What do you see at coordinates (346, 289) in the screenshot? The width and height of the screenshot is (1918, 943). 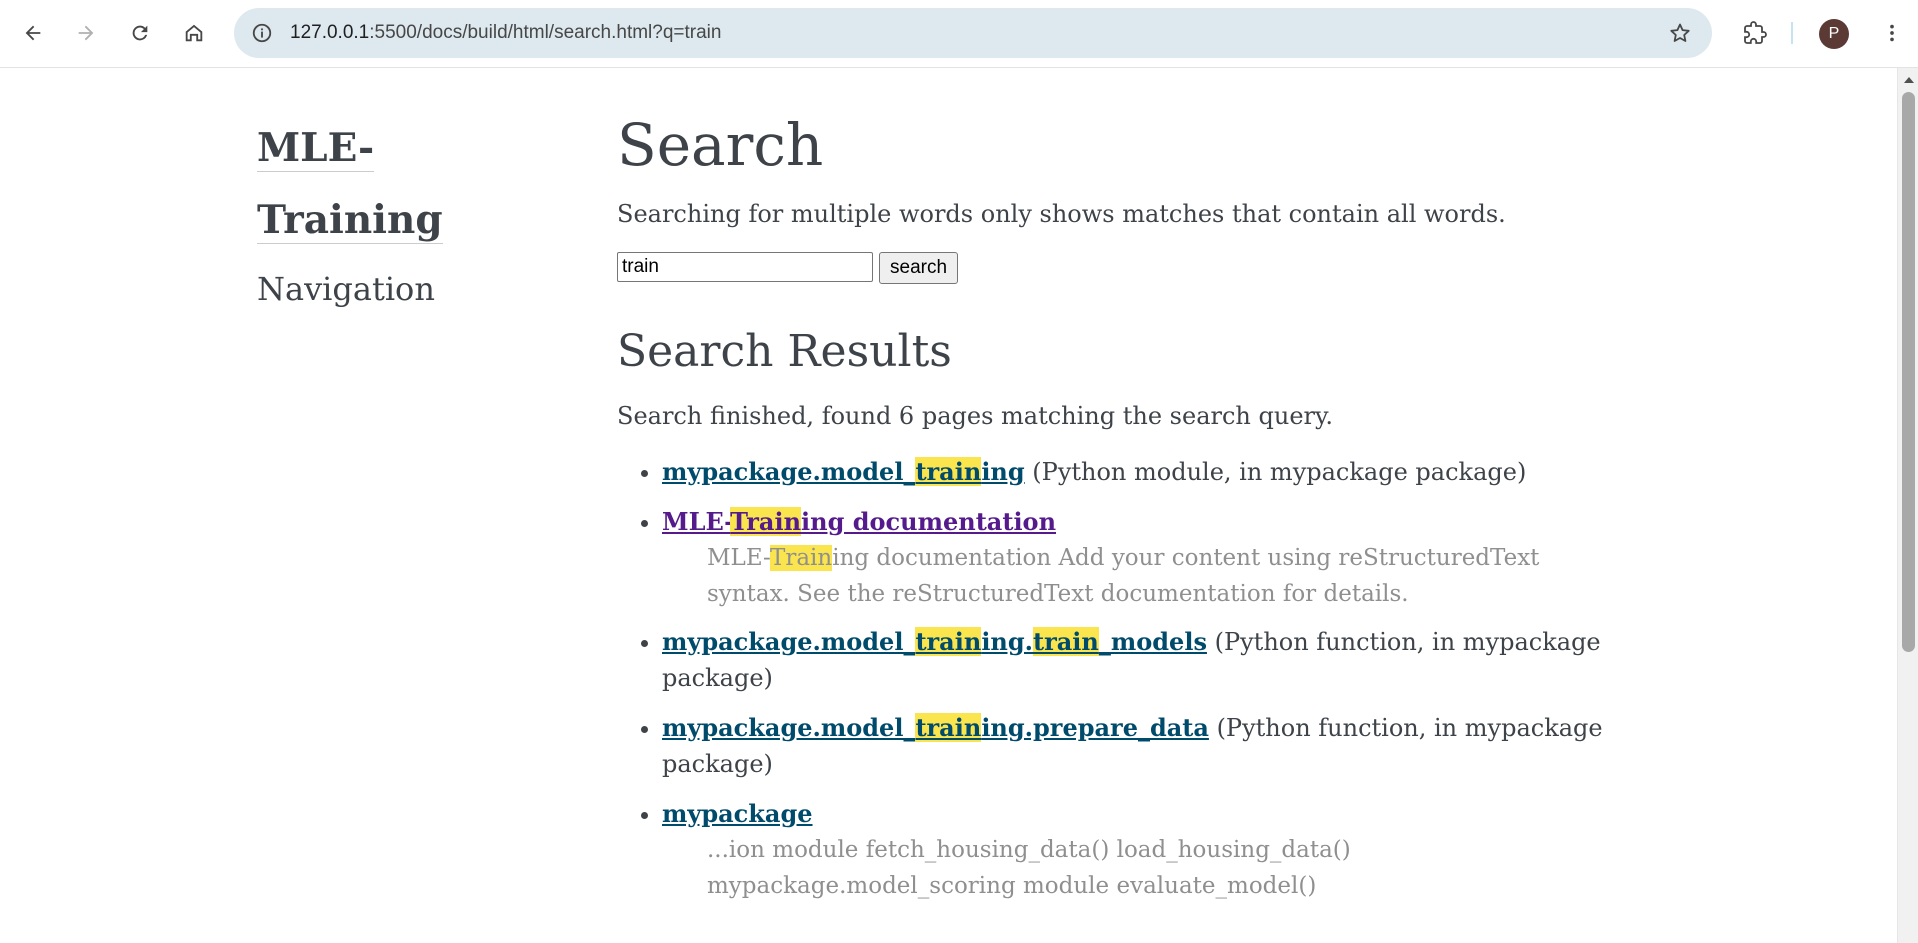 I see `navigation-heading: Navigation` at bounding box center [346, 289].